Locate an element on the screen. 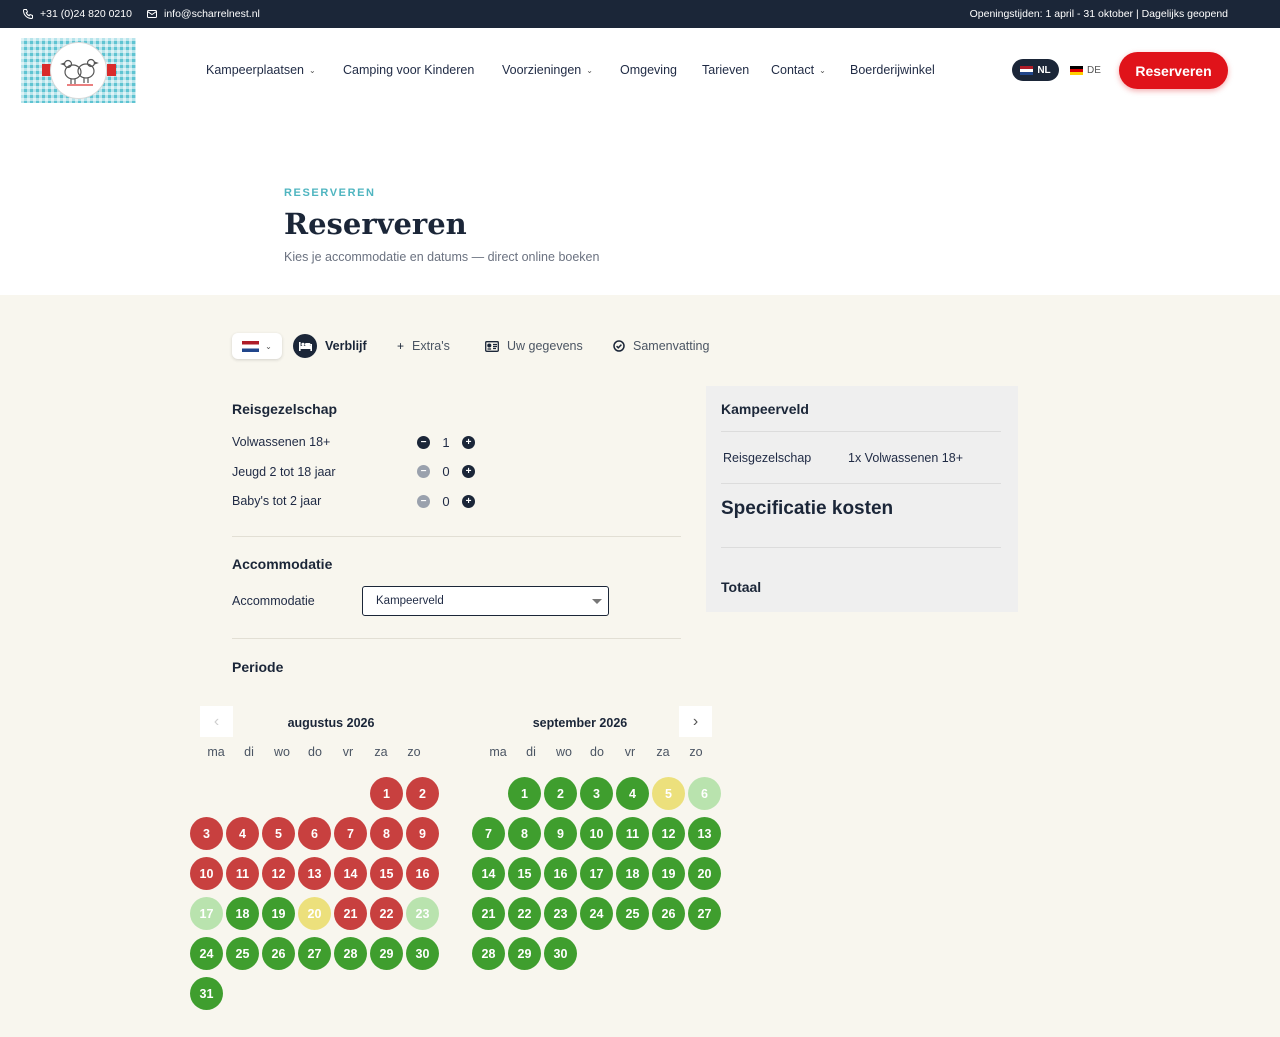 This screenshot has width=1280, height=1037. nav-omgeving: Omgeving is located at coordinates (648, 70).